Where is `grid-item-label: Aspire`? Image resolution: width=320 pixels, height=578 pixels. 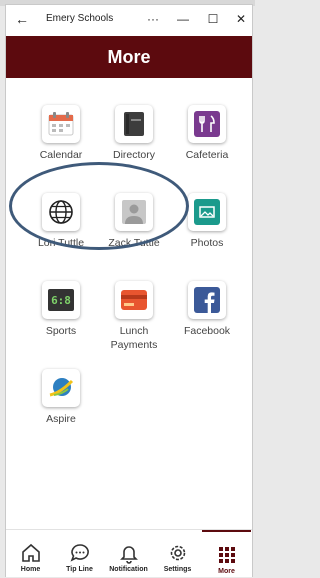 grid-item-label: Aspire is located at coordinates (61, 419).